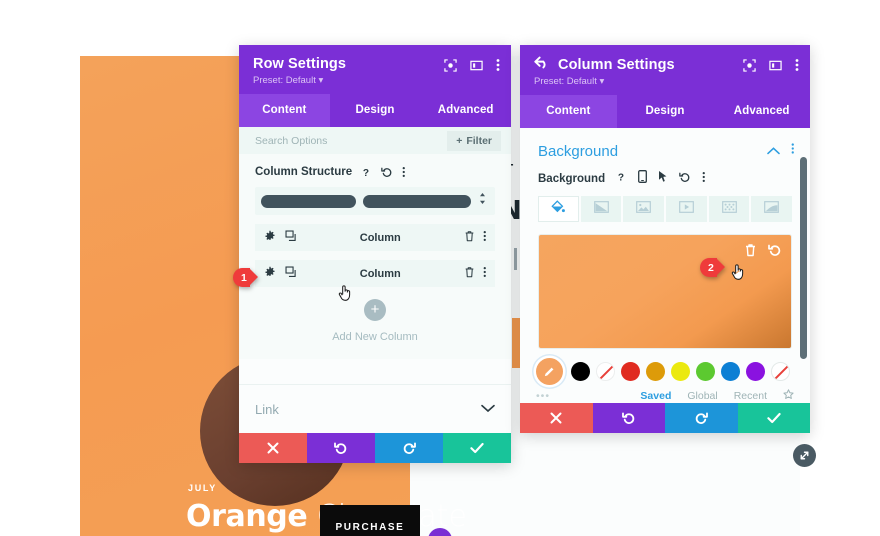 This screenshot has width=880, height=536. Describe the element at coordinates (601, 209) in the screenshot. I see `background-gradient-tab` at that location.